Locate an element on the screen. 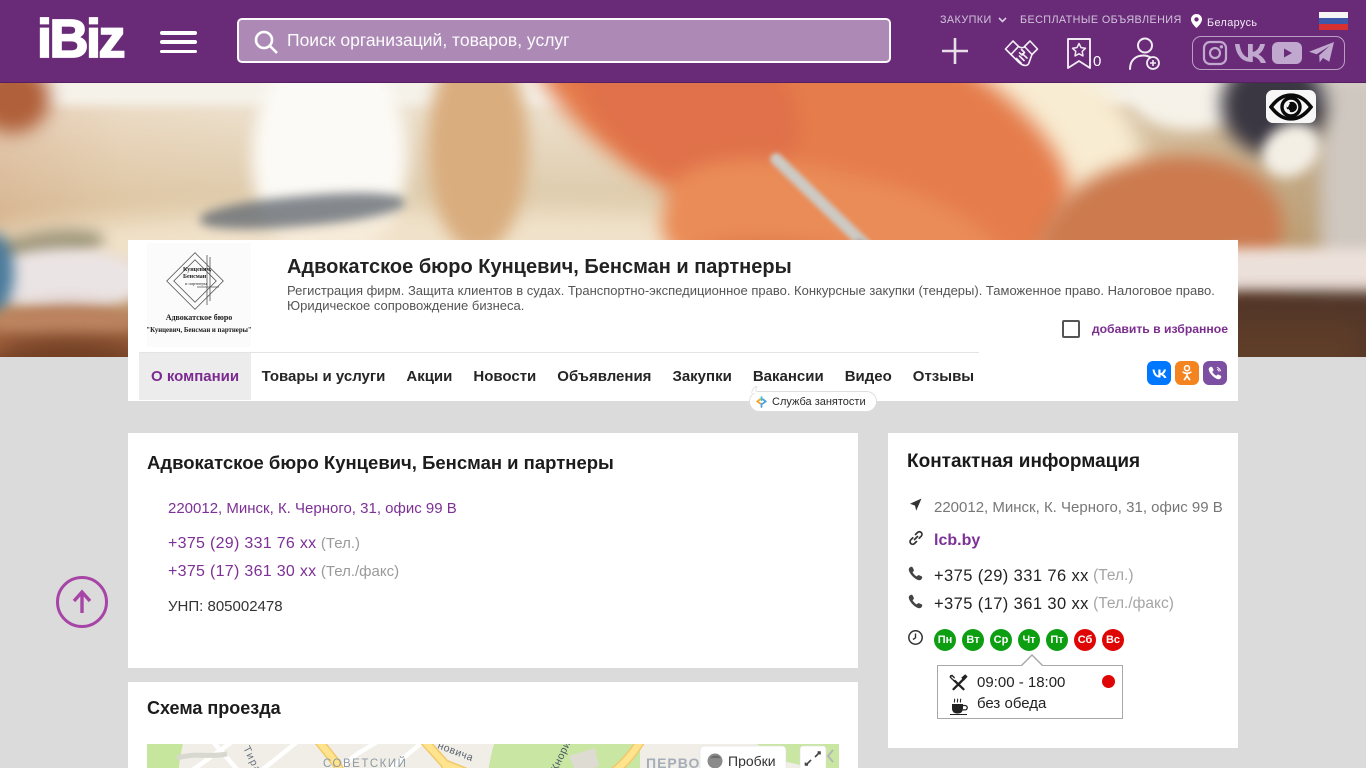 The width and height of the screenshot is (1366, 768). svg-text: Кунцевич, is located at coordinates (197, 270).